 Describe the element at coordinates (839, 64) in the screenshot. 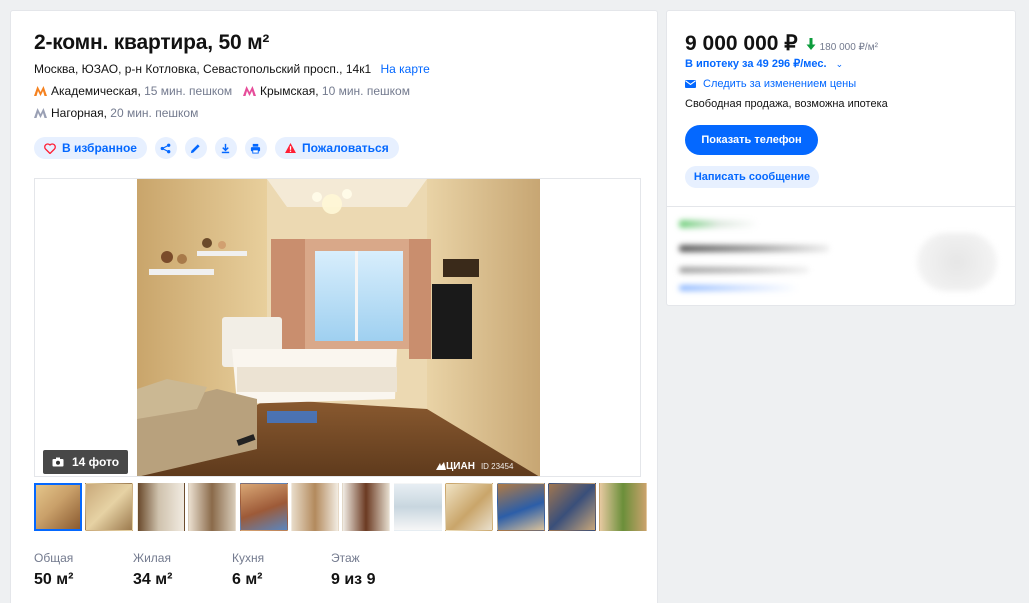

I see `chevron-down-icon: ⌄` at that location.